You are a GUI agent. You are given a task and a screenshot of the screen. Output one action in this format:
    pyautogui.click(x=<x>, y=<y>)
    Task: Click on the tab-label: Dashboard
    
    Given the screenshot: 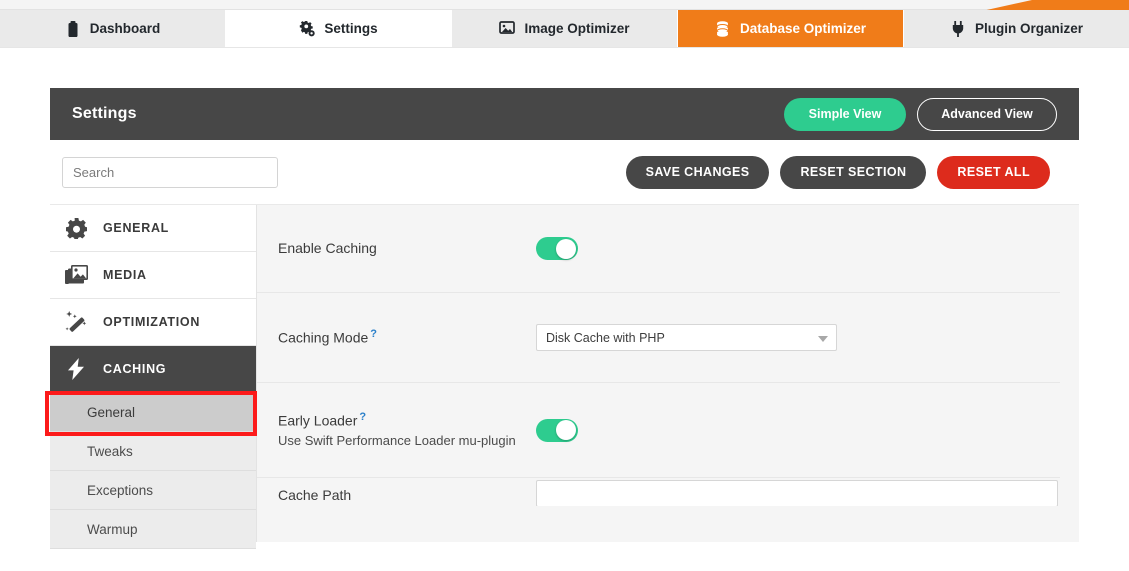 What is the action you would take?
    pyautogui.click(x=125, y=28)
    